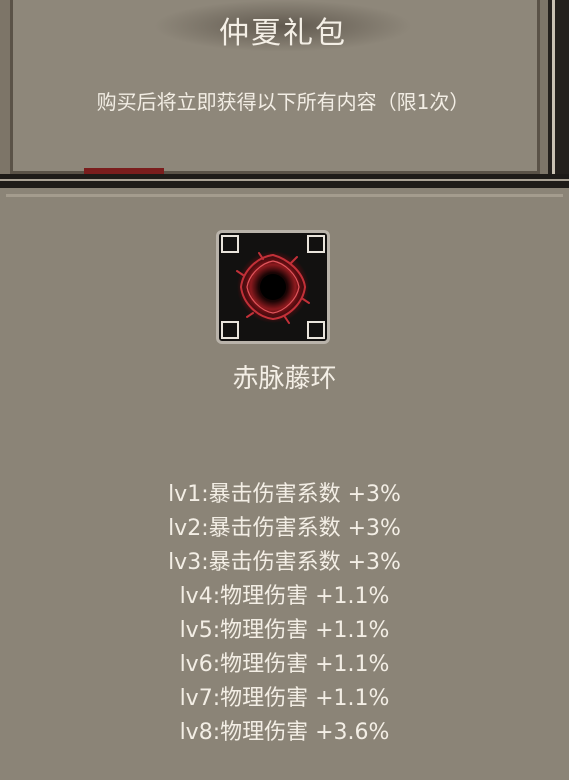 The width and height of the screenshot is (569, 780). I want to click on stat-line: lv1:暴击伤害系数 +3%, so click(284, 494).